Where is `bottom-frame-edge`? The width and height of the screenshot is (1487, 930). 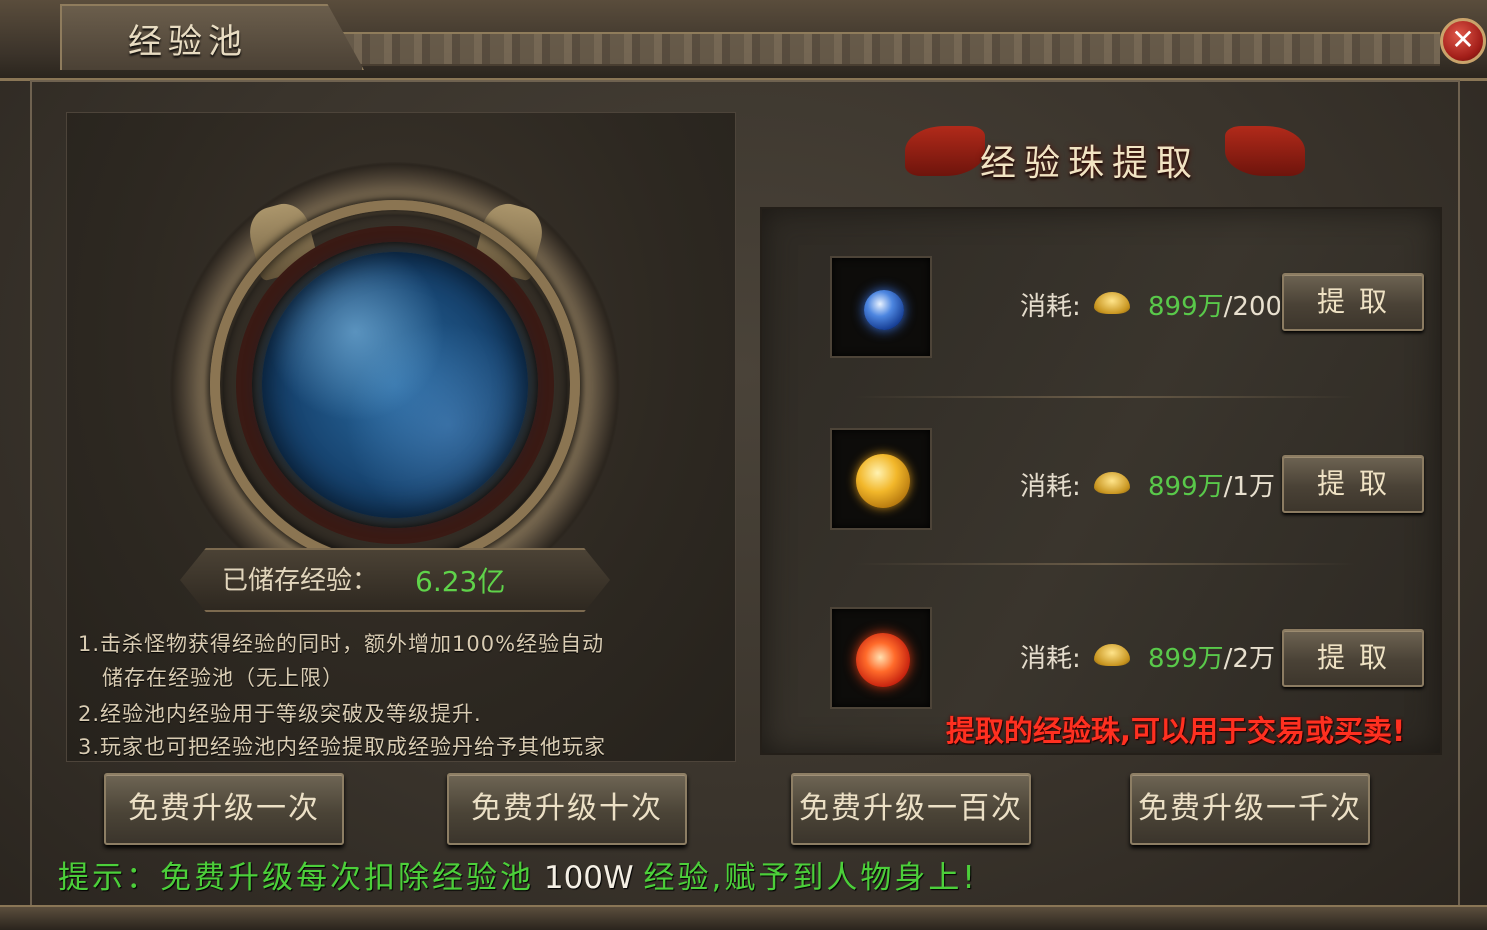 bottom-frame-edge is located at coordinates (743, 917).